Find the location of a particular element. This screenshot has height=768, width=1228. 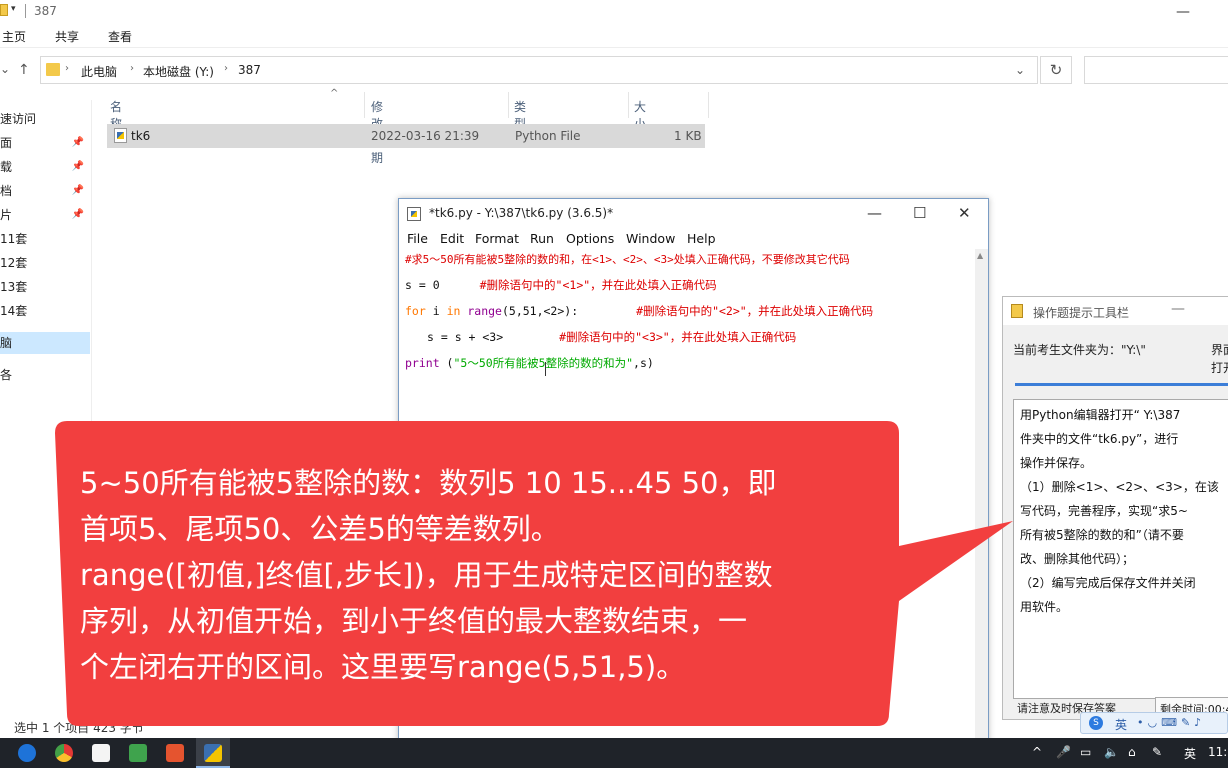

document-app-icon is located at coordinates (101, 753).